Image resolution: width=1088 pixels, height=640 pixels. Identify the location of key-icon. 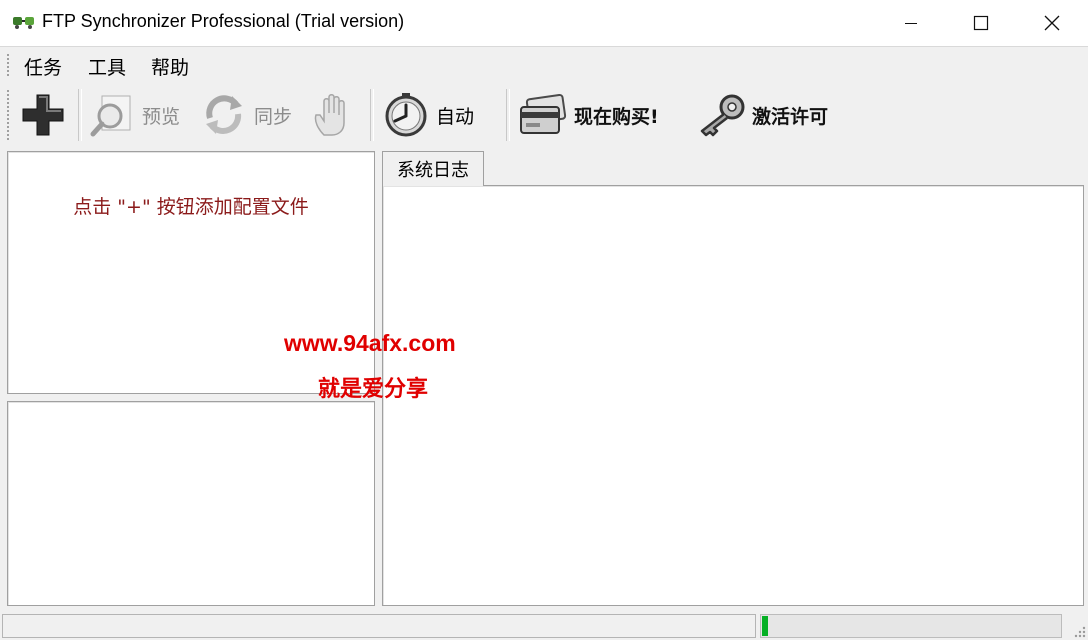
(722, 115).